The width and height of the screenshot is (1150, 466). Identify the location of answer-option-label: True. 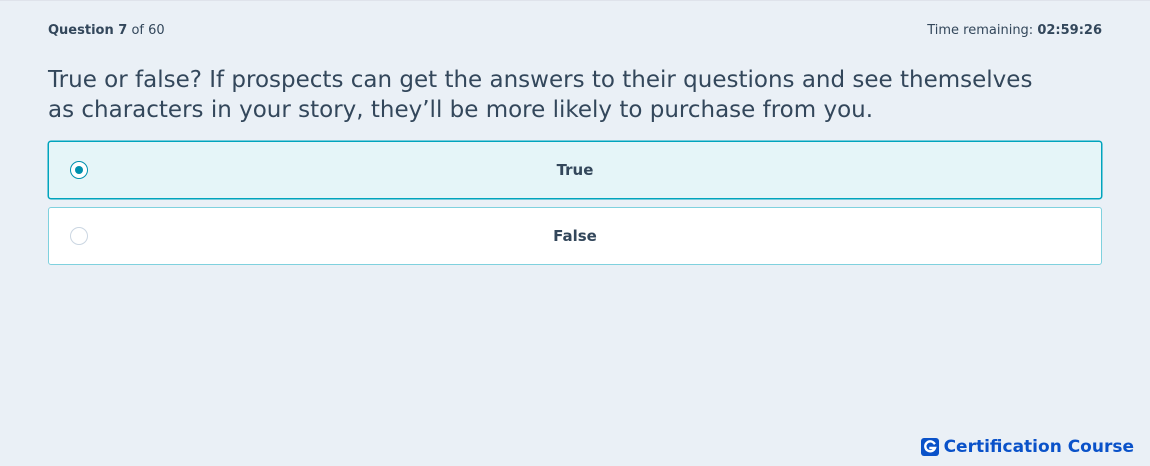
(575, 170).